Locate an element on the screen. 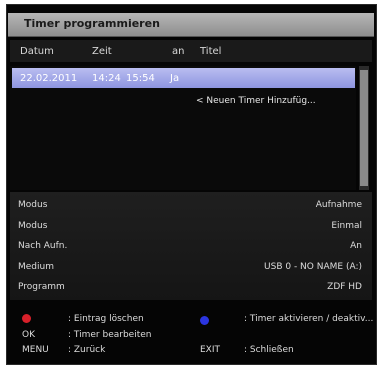  blue-button-icon is located at coordinates (204, 320).